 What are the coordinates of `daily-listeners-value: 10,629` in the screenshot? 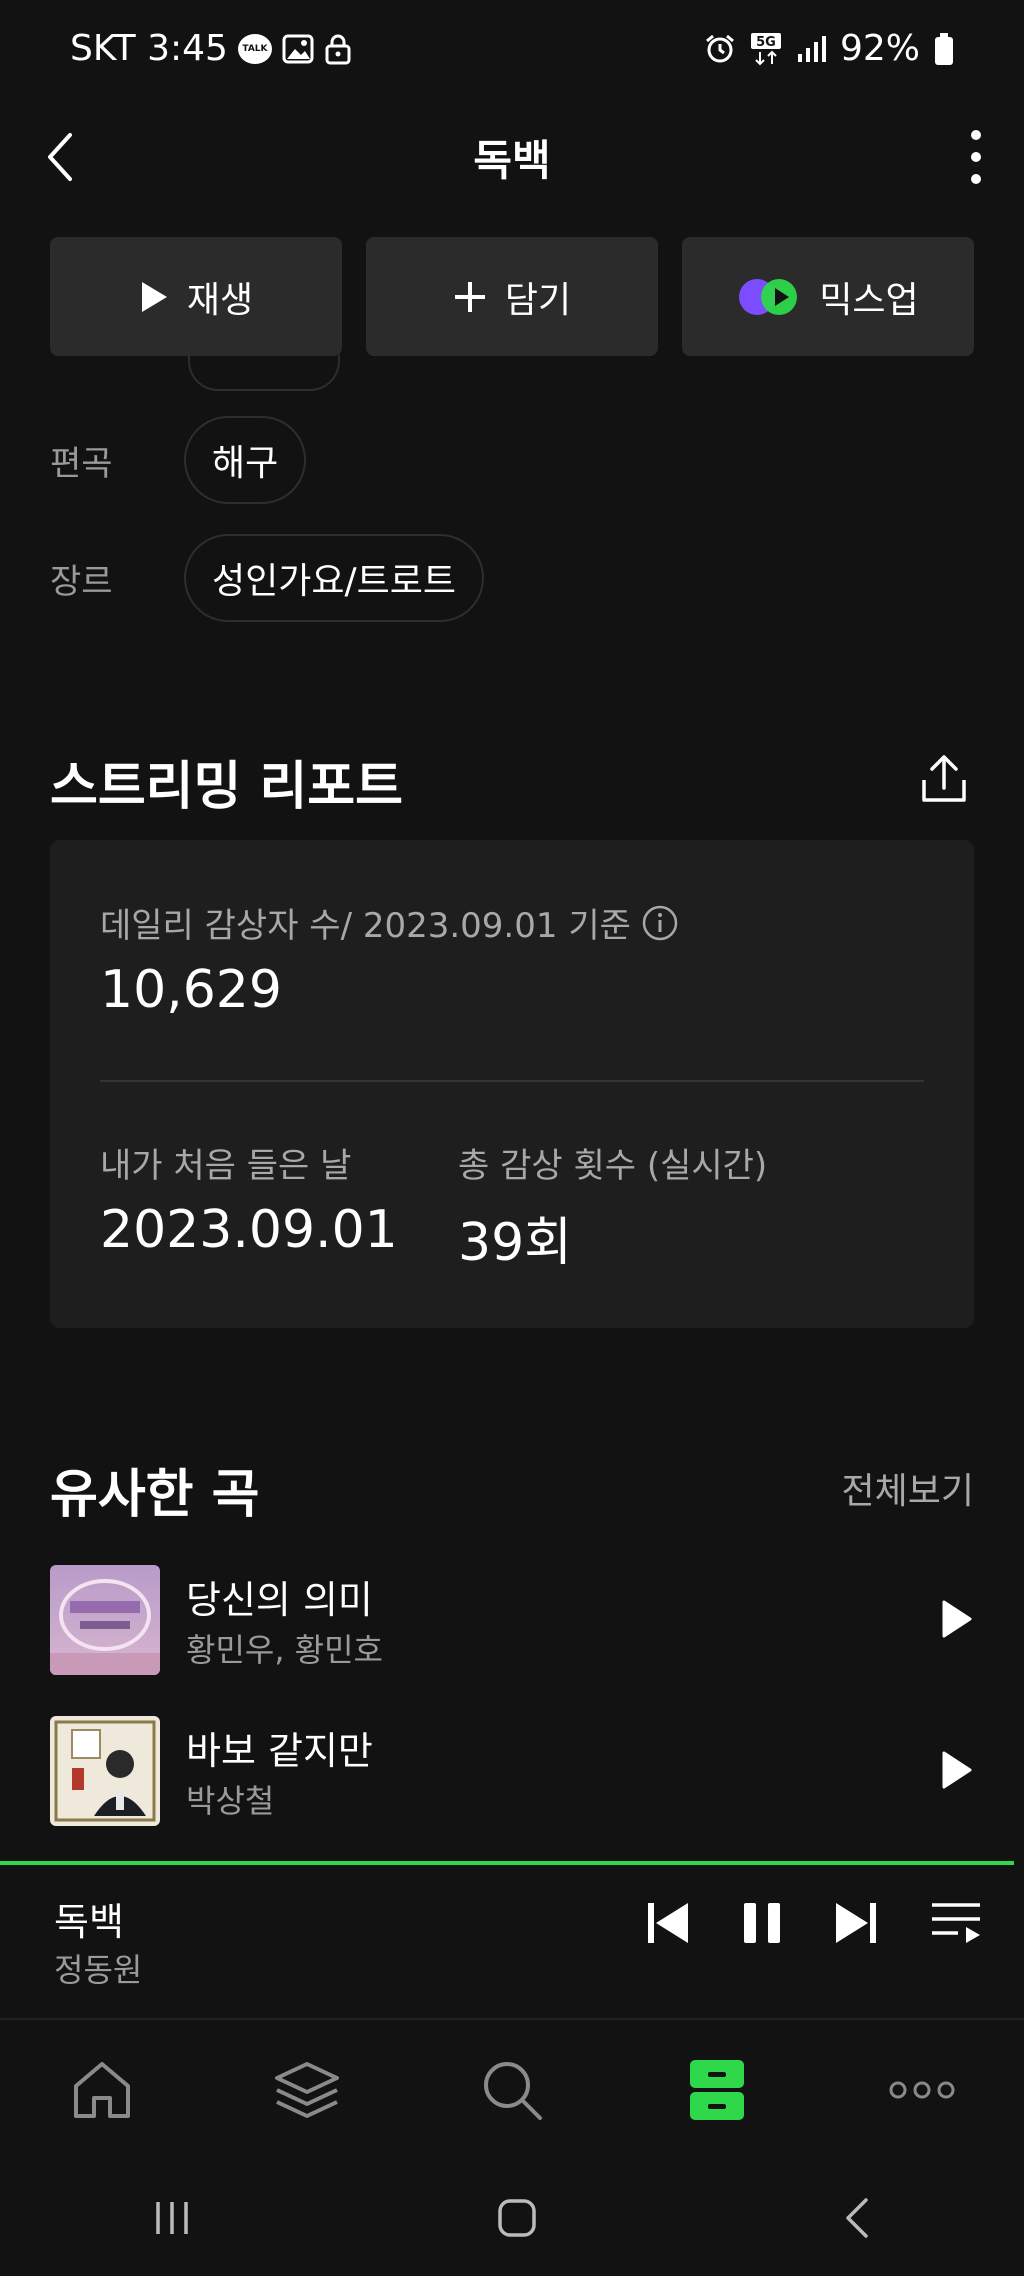 It's located at (191, 990).